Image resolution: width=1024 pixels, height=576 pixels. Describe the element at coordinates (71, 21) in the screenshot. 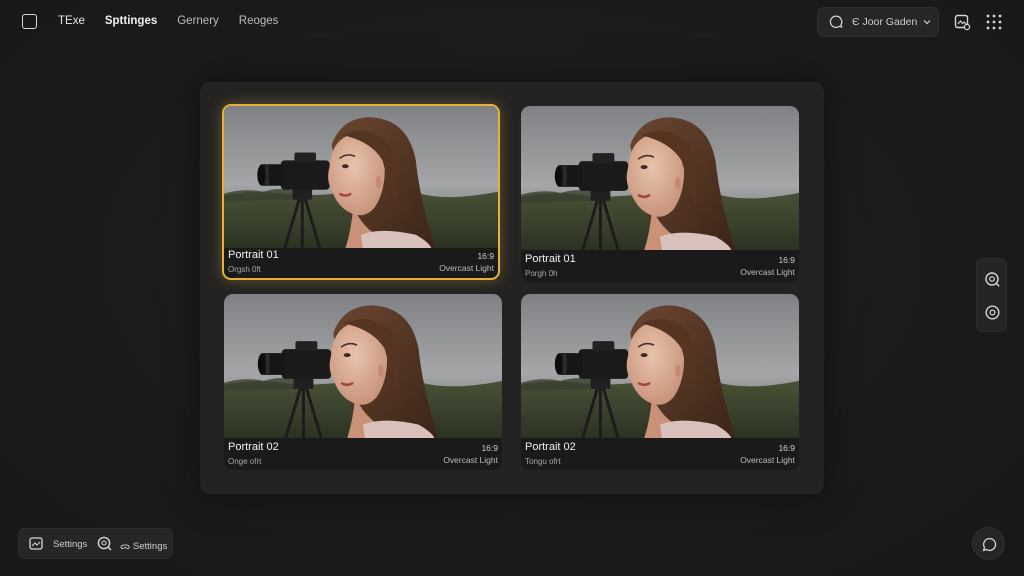

I see `brand-label: TExe` at that location.